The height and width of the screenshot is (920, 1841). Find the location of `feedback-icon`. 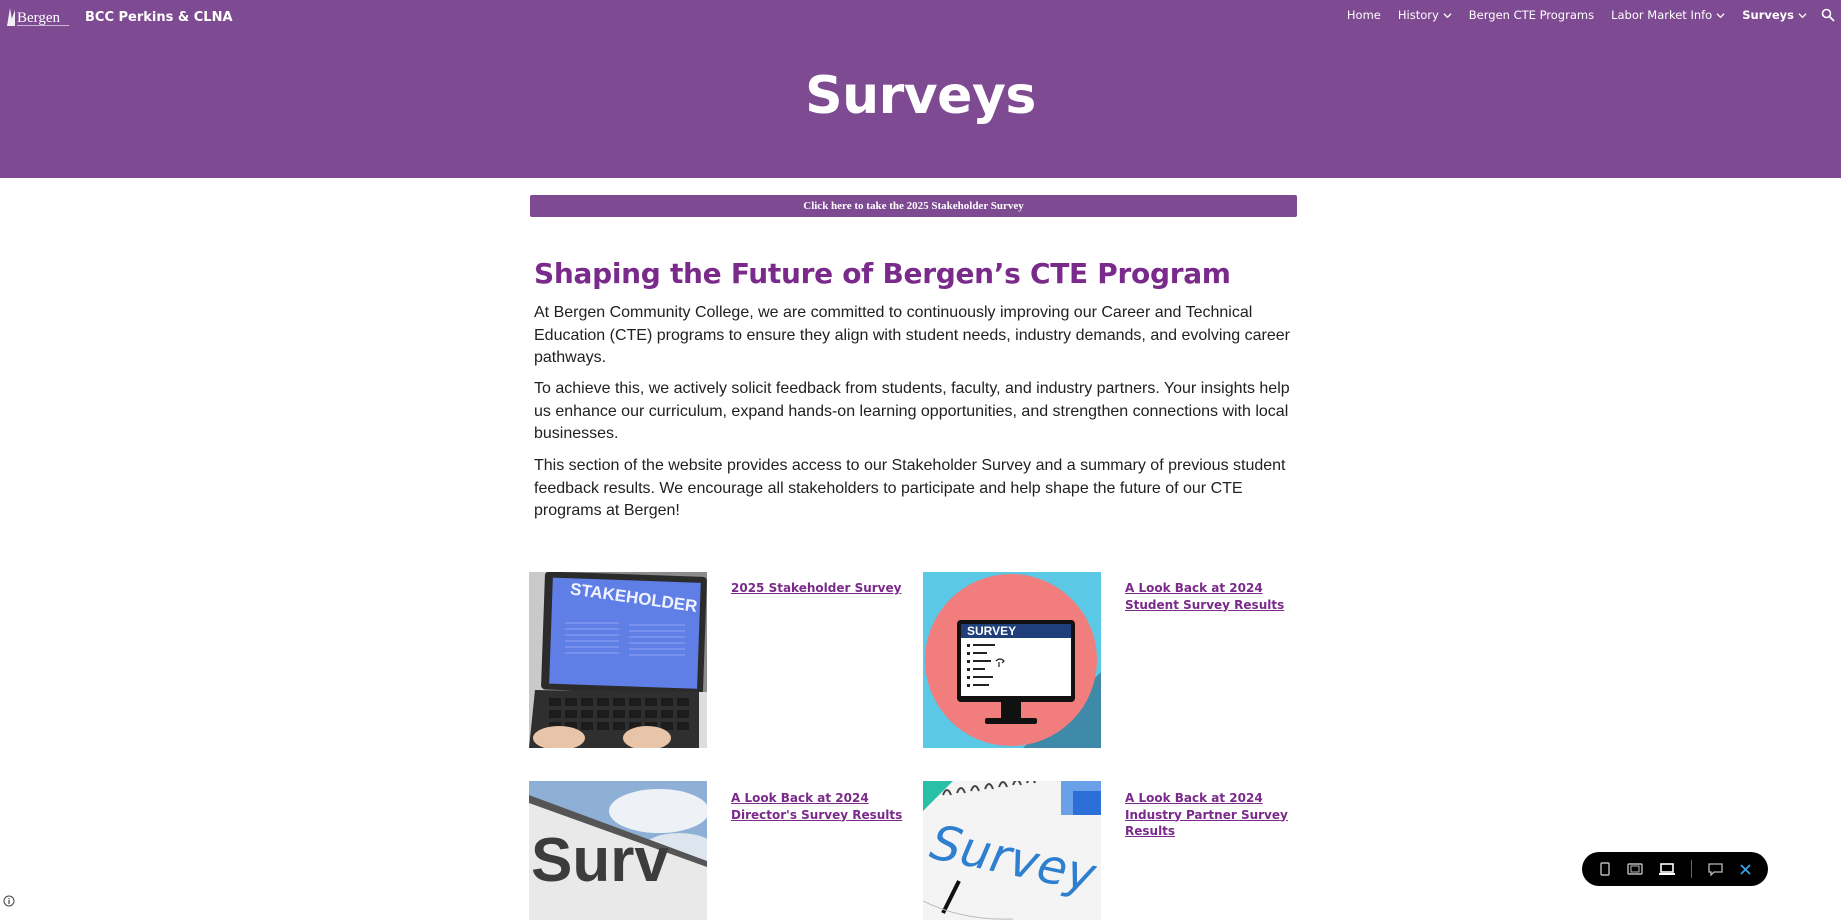

feedback-icon is located at coordinates (1715, 869).